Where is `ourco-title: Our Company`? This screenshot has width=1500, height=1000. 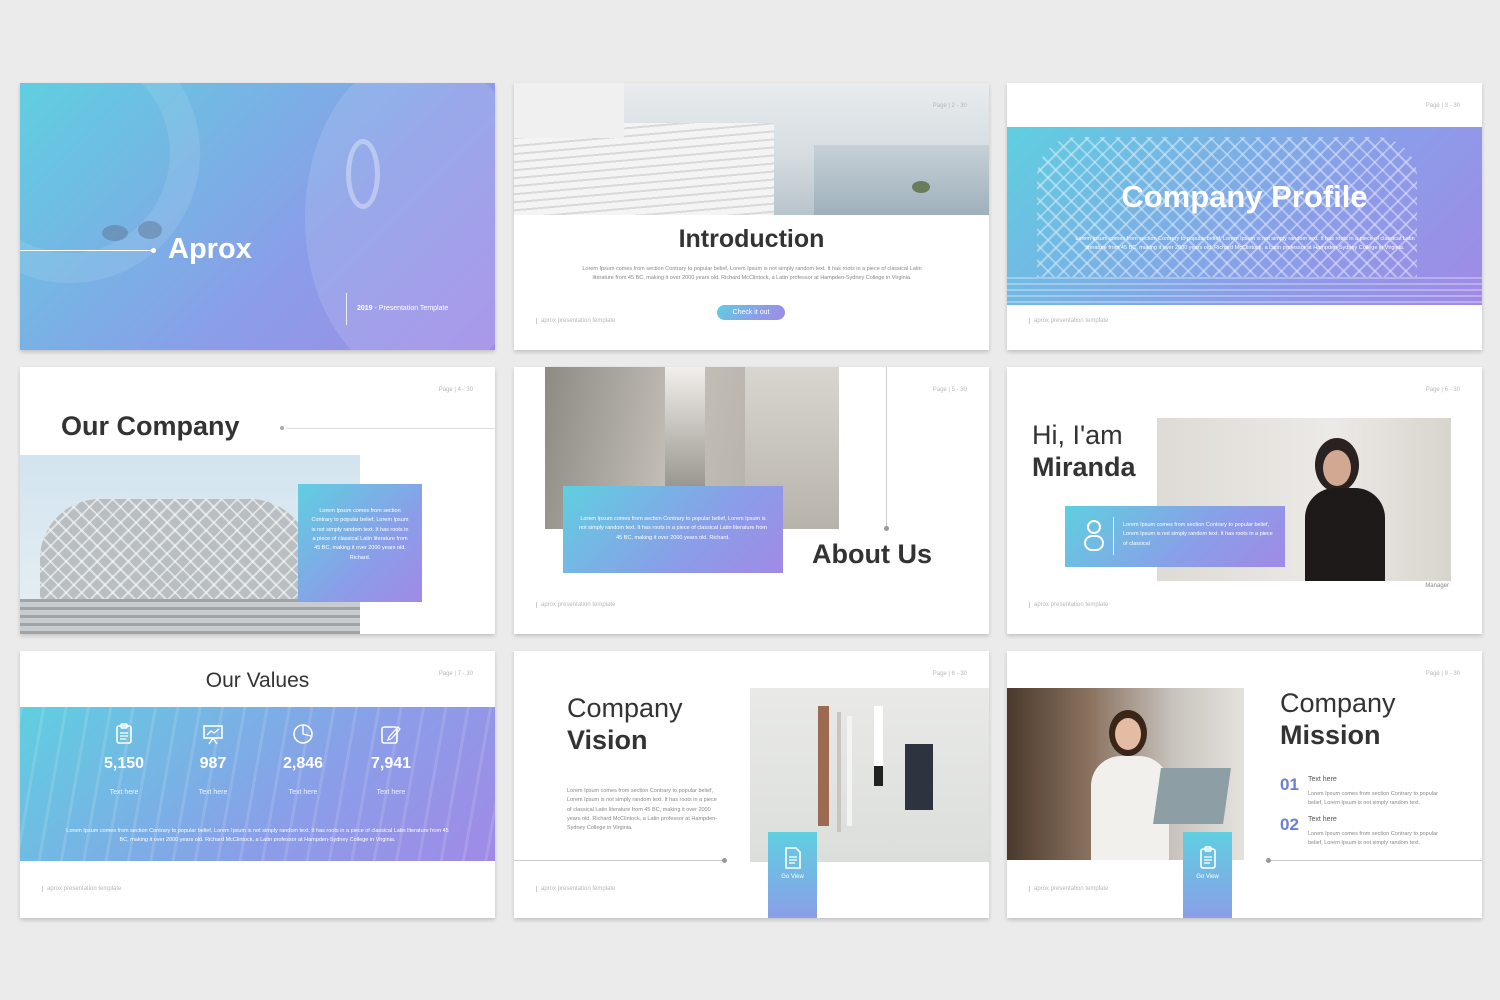 ourco-title: Our Company is located at coordinates (150, 426).